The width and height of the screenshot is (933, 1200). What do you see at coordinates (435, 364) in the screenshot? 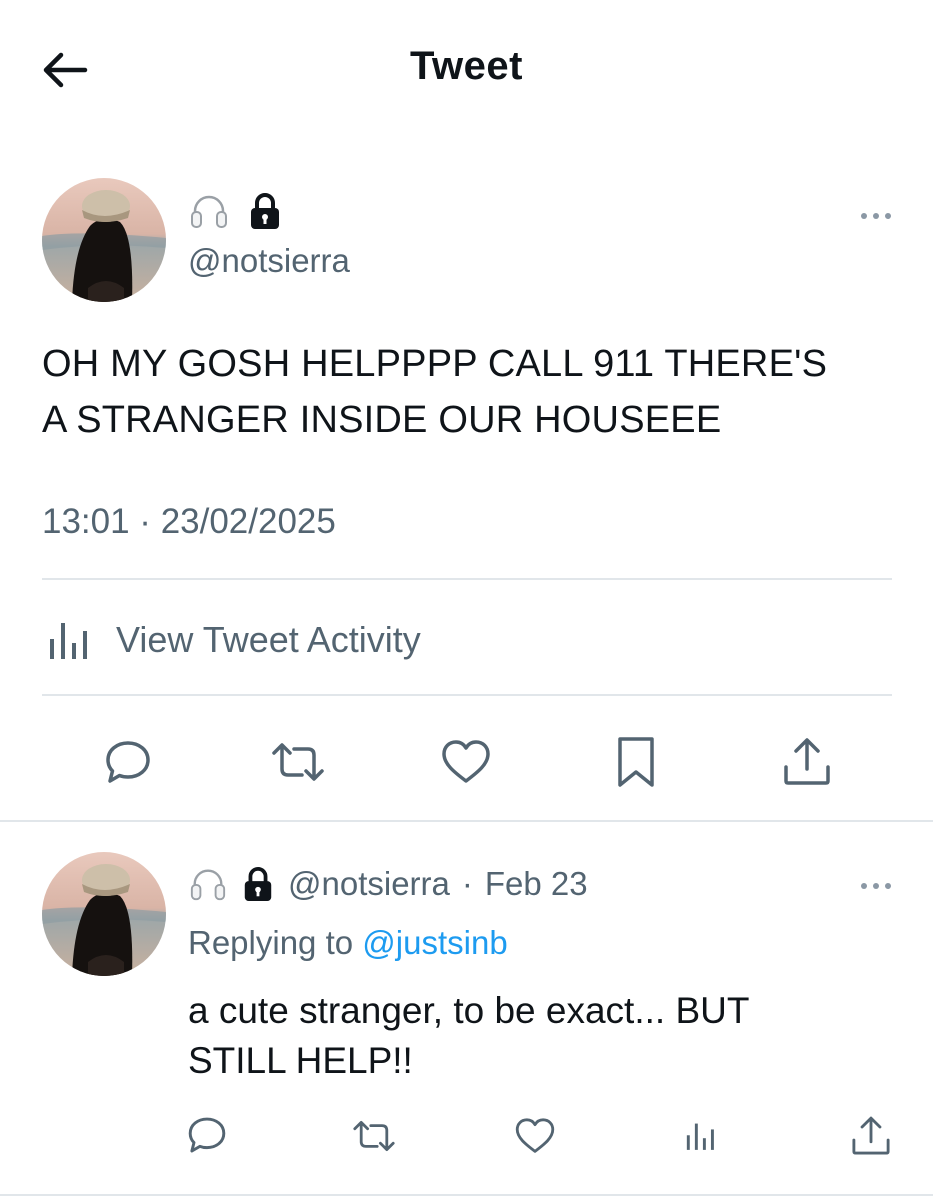
I see `tweet-text-line: OH MY GOSH HELPPPP CALL 911 THERE'S` at bounding box center [435, 364].